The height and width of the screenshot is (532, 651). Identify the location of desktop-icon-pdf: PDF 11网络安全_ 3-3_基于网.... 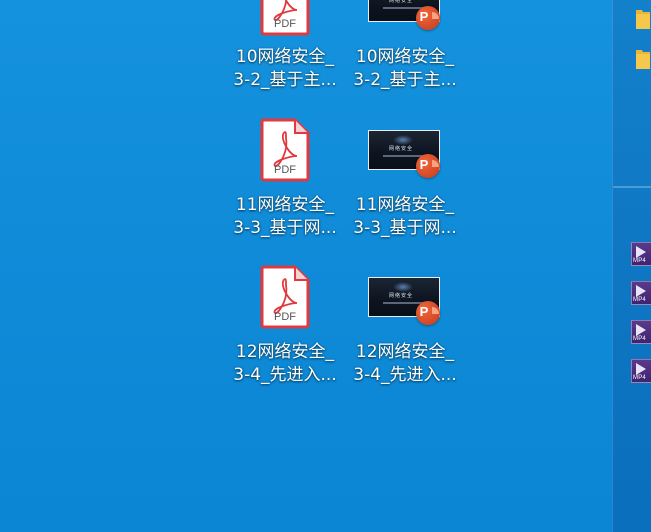
(285, 183).